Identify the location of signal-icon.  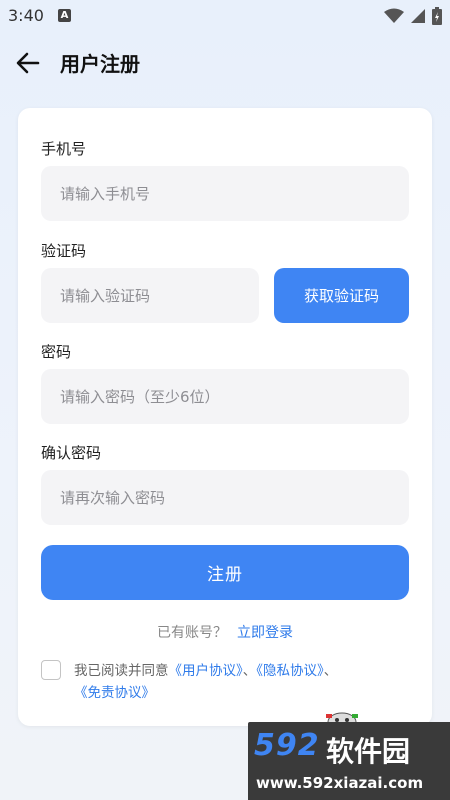
(418, 16).